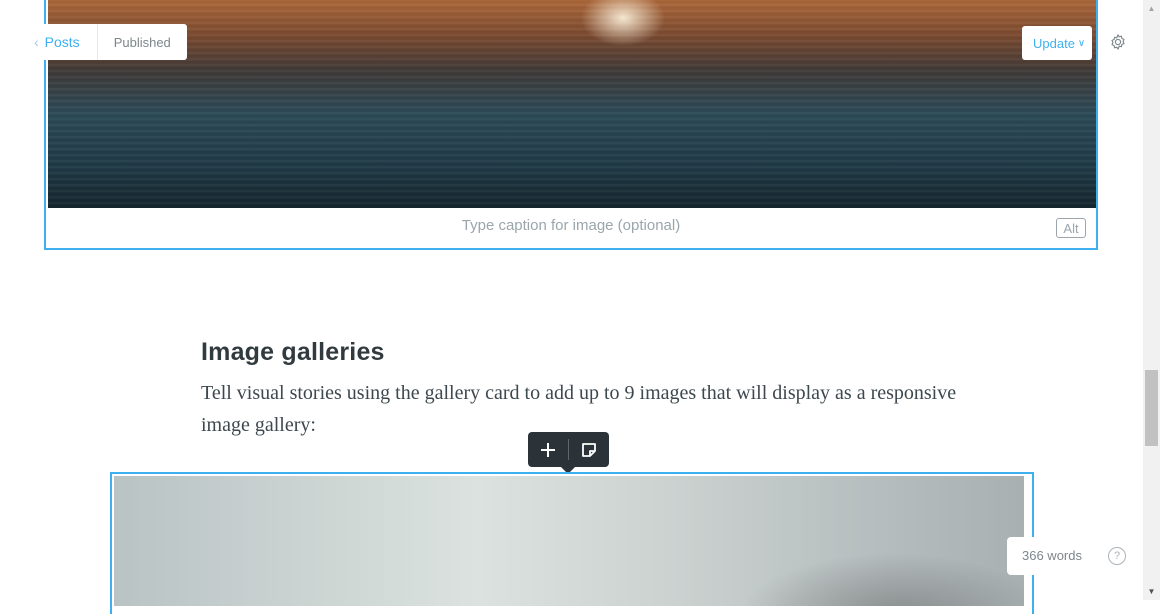 This screenshot has height=614, width=1160. Describe the element at coordinates (571, 225) in the screenshot. I see `image-caption-input: Type caption for image (optional)` at that location.